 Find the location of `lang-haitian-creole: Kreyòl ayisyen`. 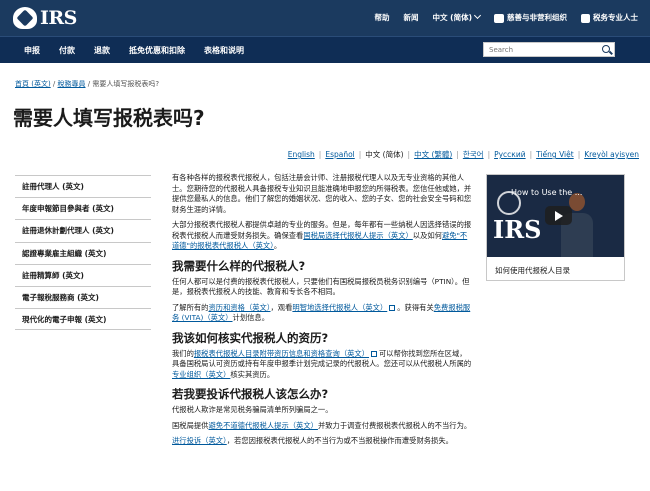

lang-haitian-creole: Kreyòl ayisyen is located at coordinates (611, 154).